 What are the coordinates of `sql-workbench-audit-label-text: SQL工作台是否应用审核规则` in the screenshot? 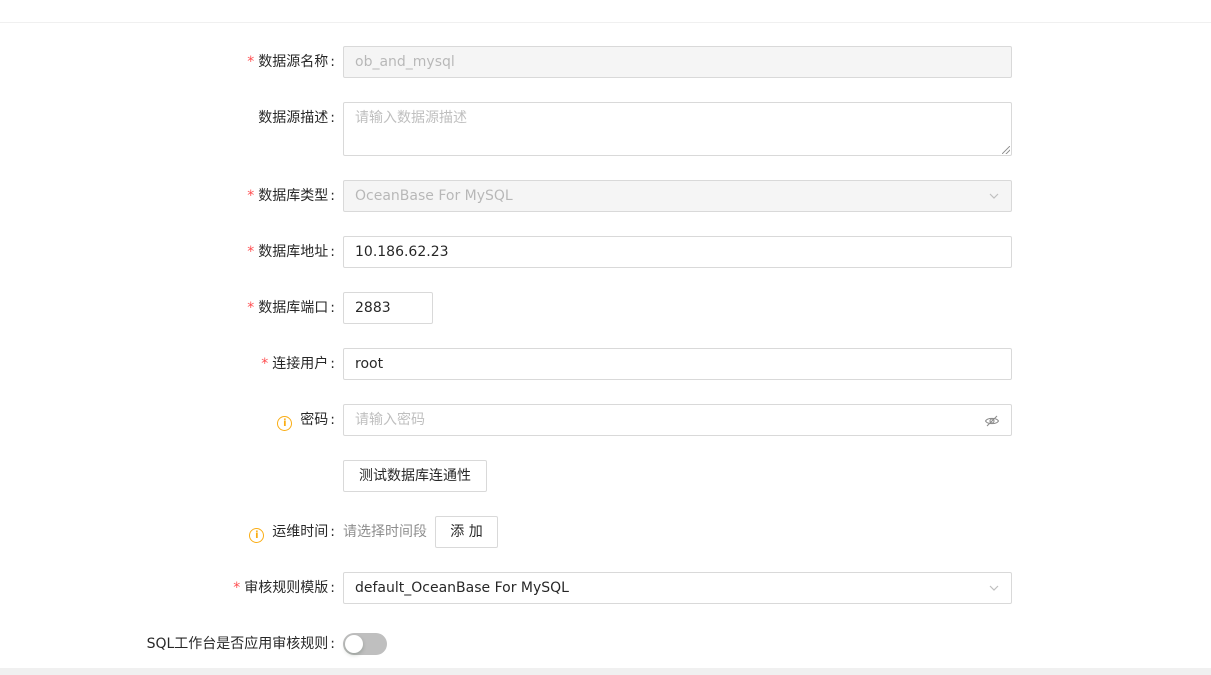 It's located at (237, 644).